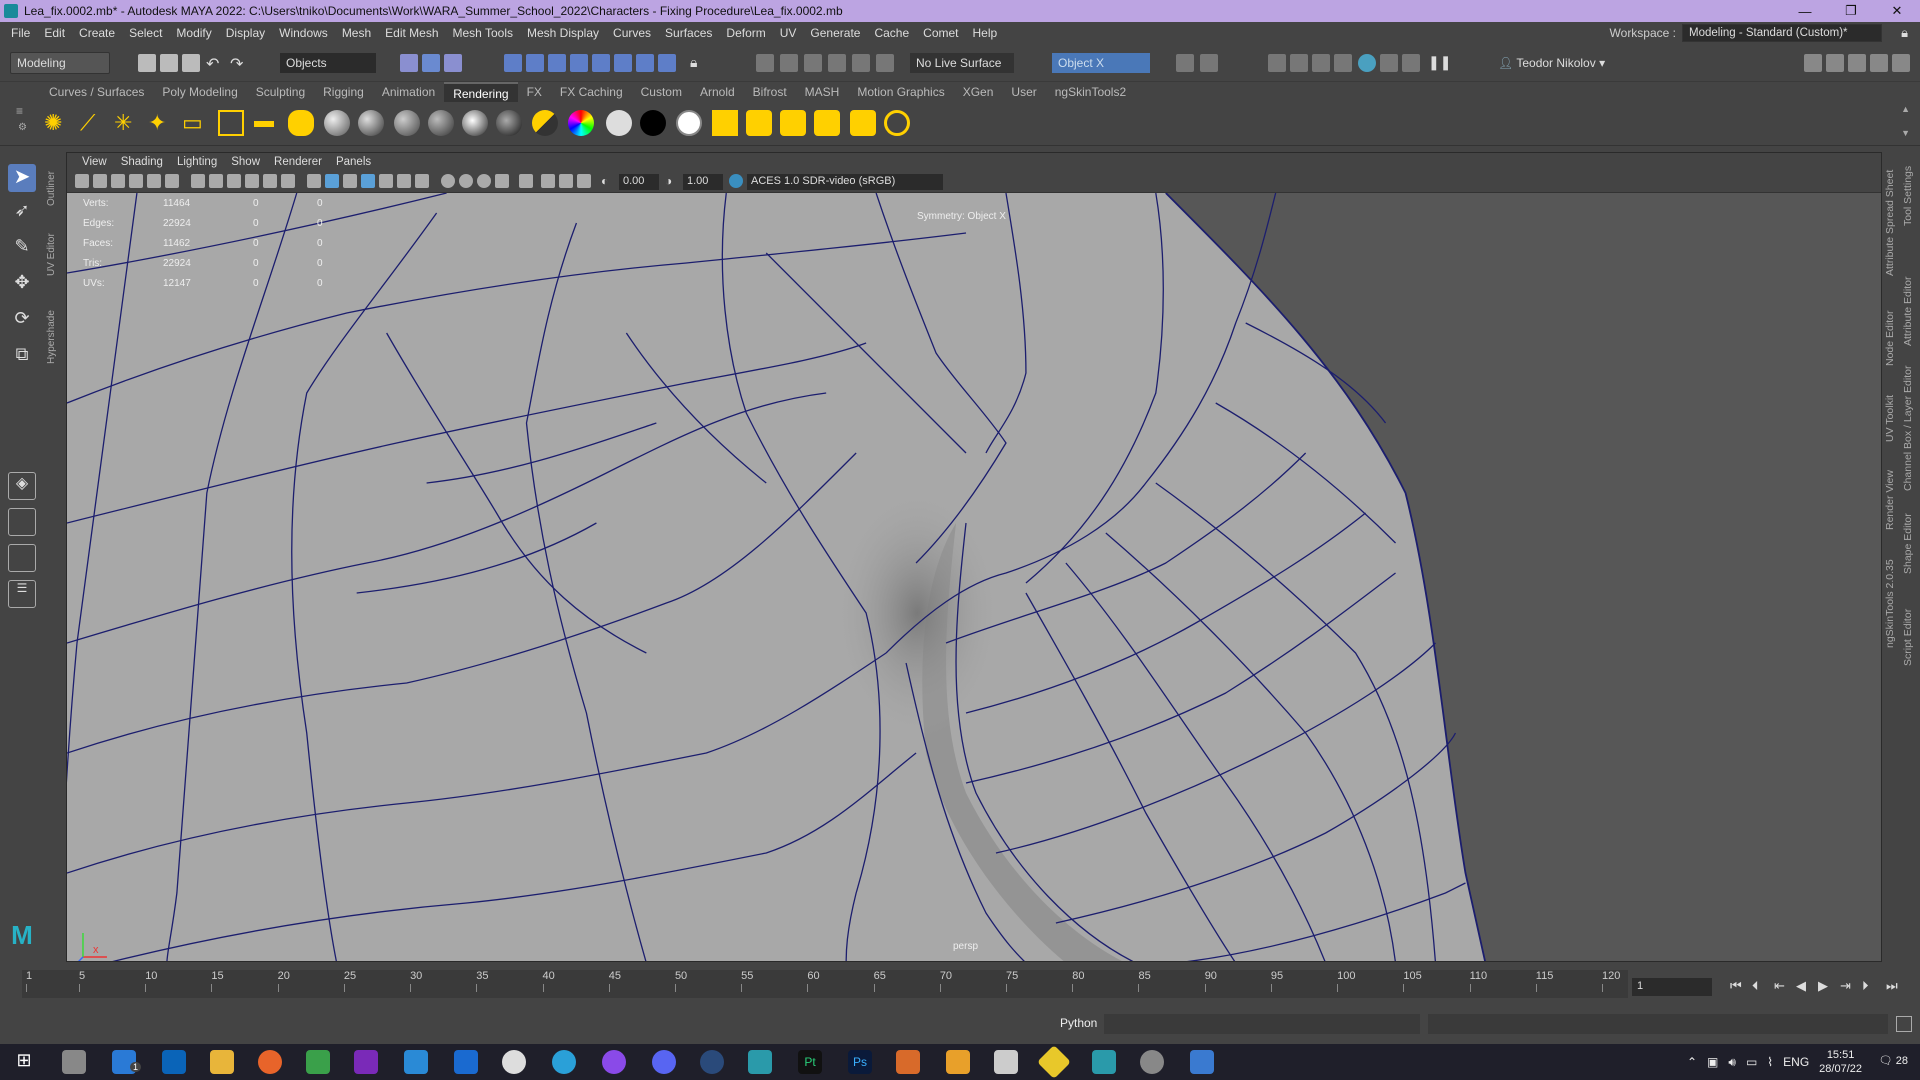 The image size is (1920, 1080). Describe the element at coordinates (860, 1062) in the screenshot. I see `photoshop-icon: Ps` at that location.